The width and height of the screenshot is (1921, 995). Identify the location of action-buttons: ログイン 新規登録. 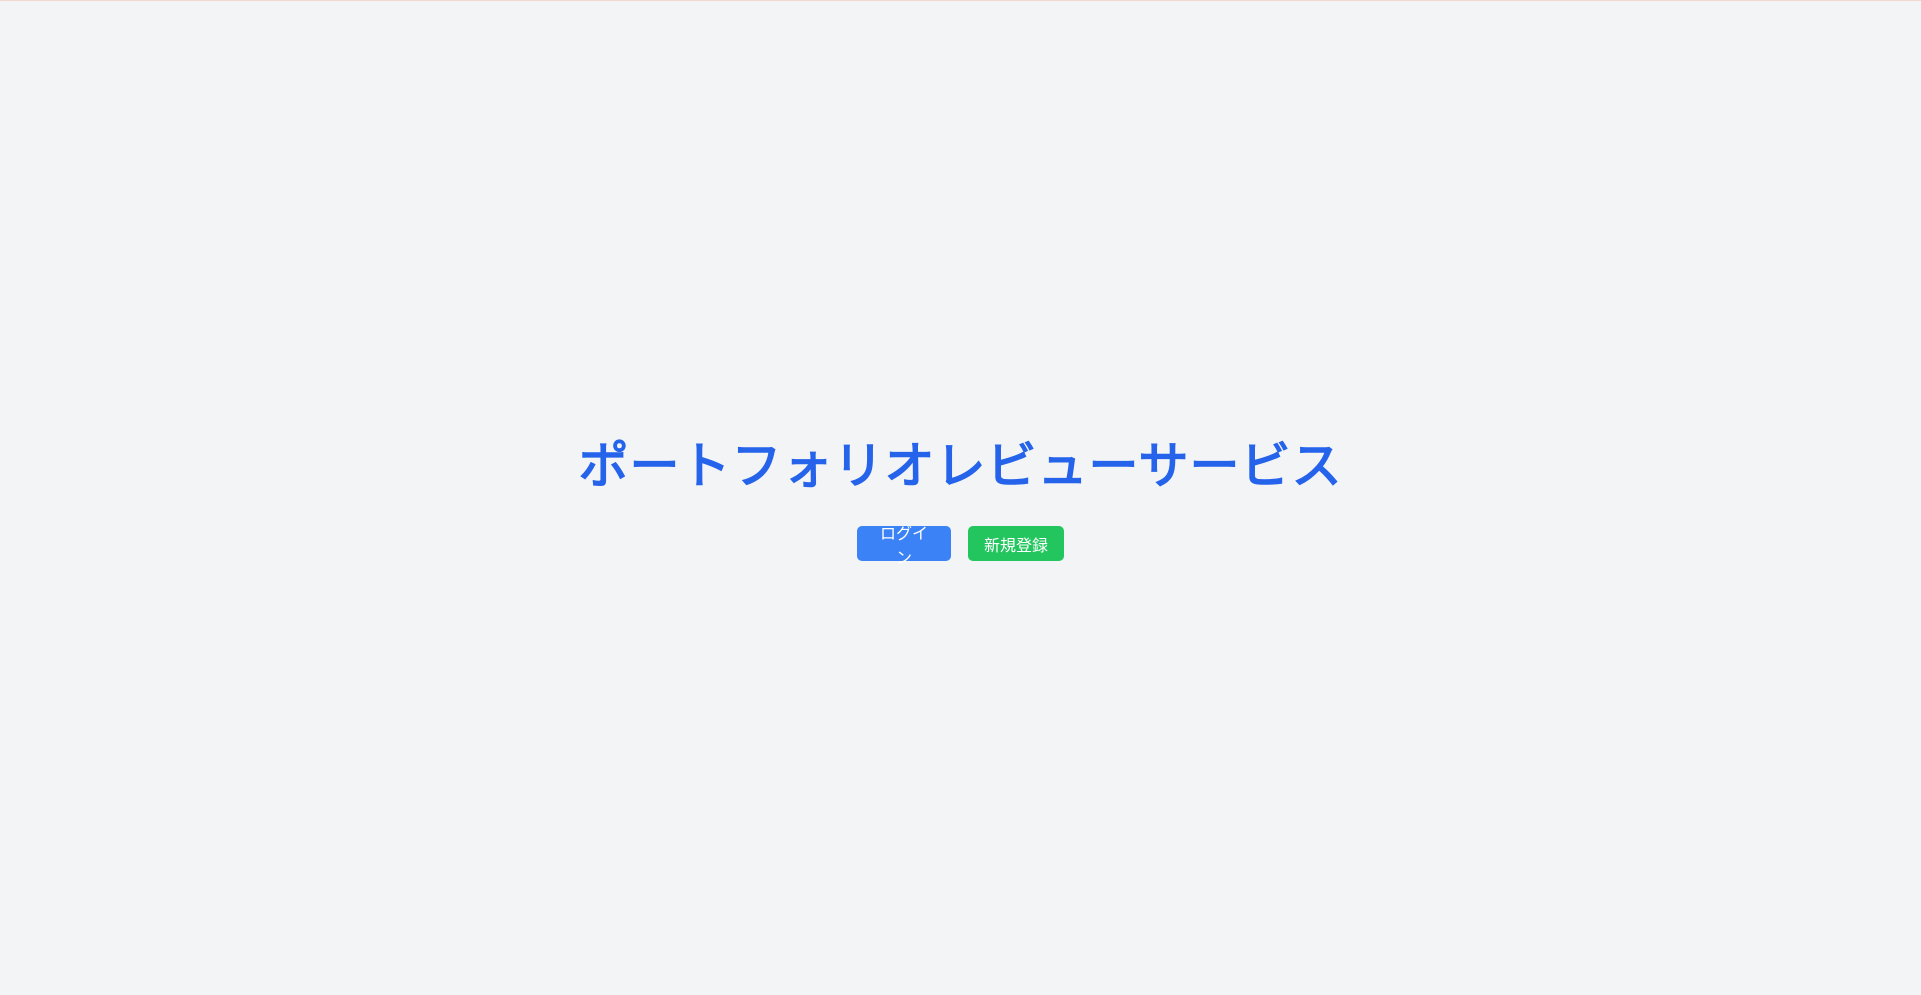
(960, 545).